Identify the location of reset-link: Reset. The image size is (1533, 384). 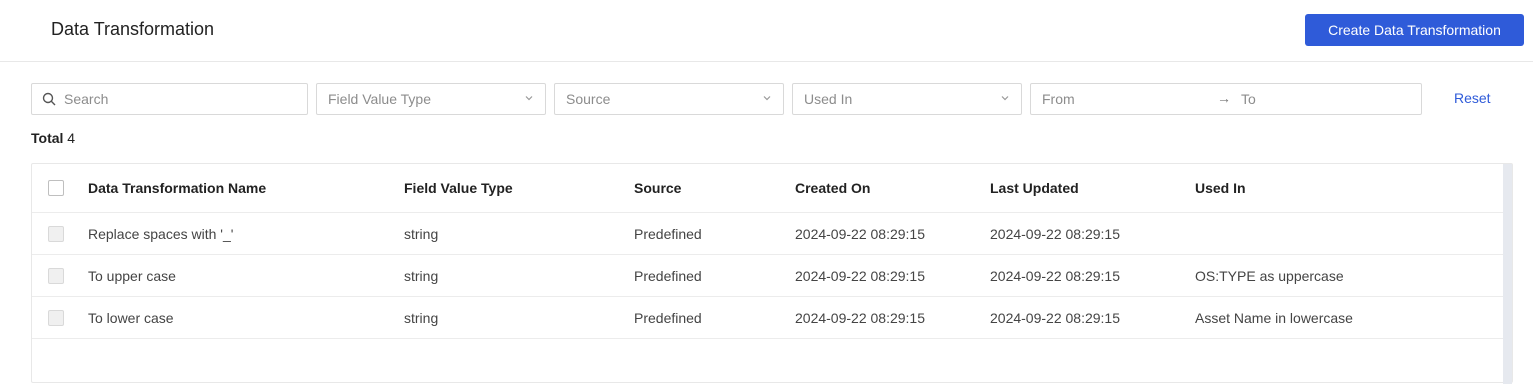
(1472, 98).